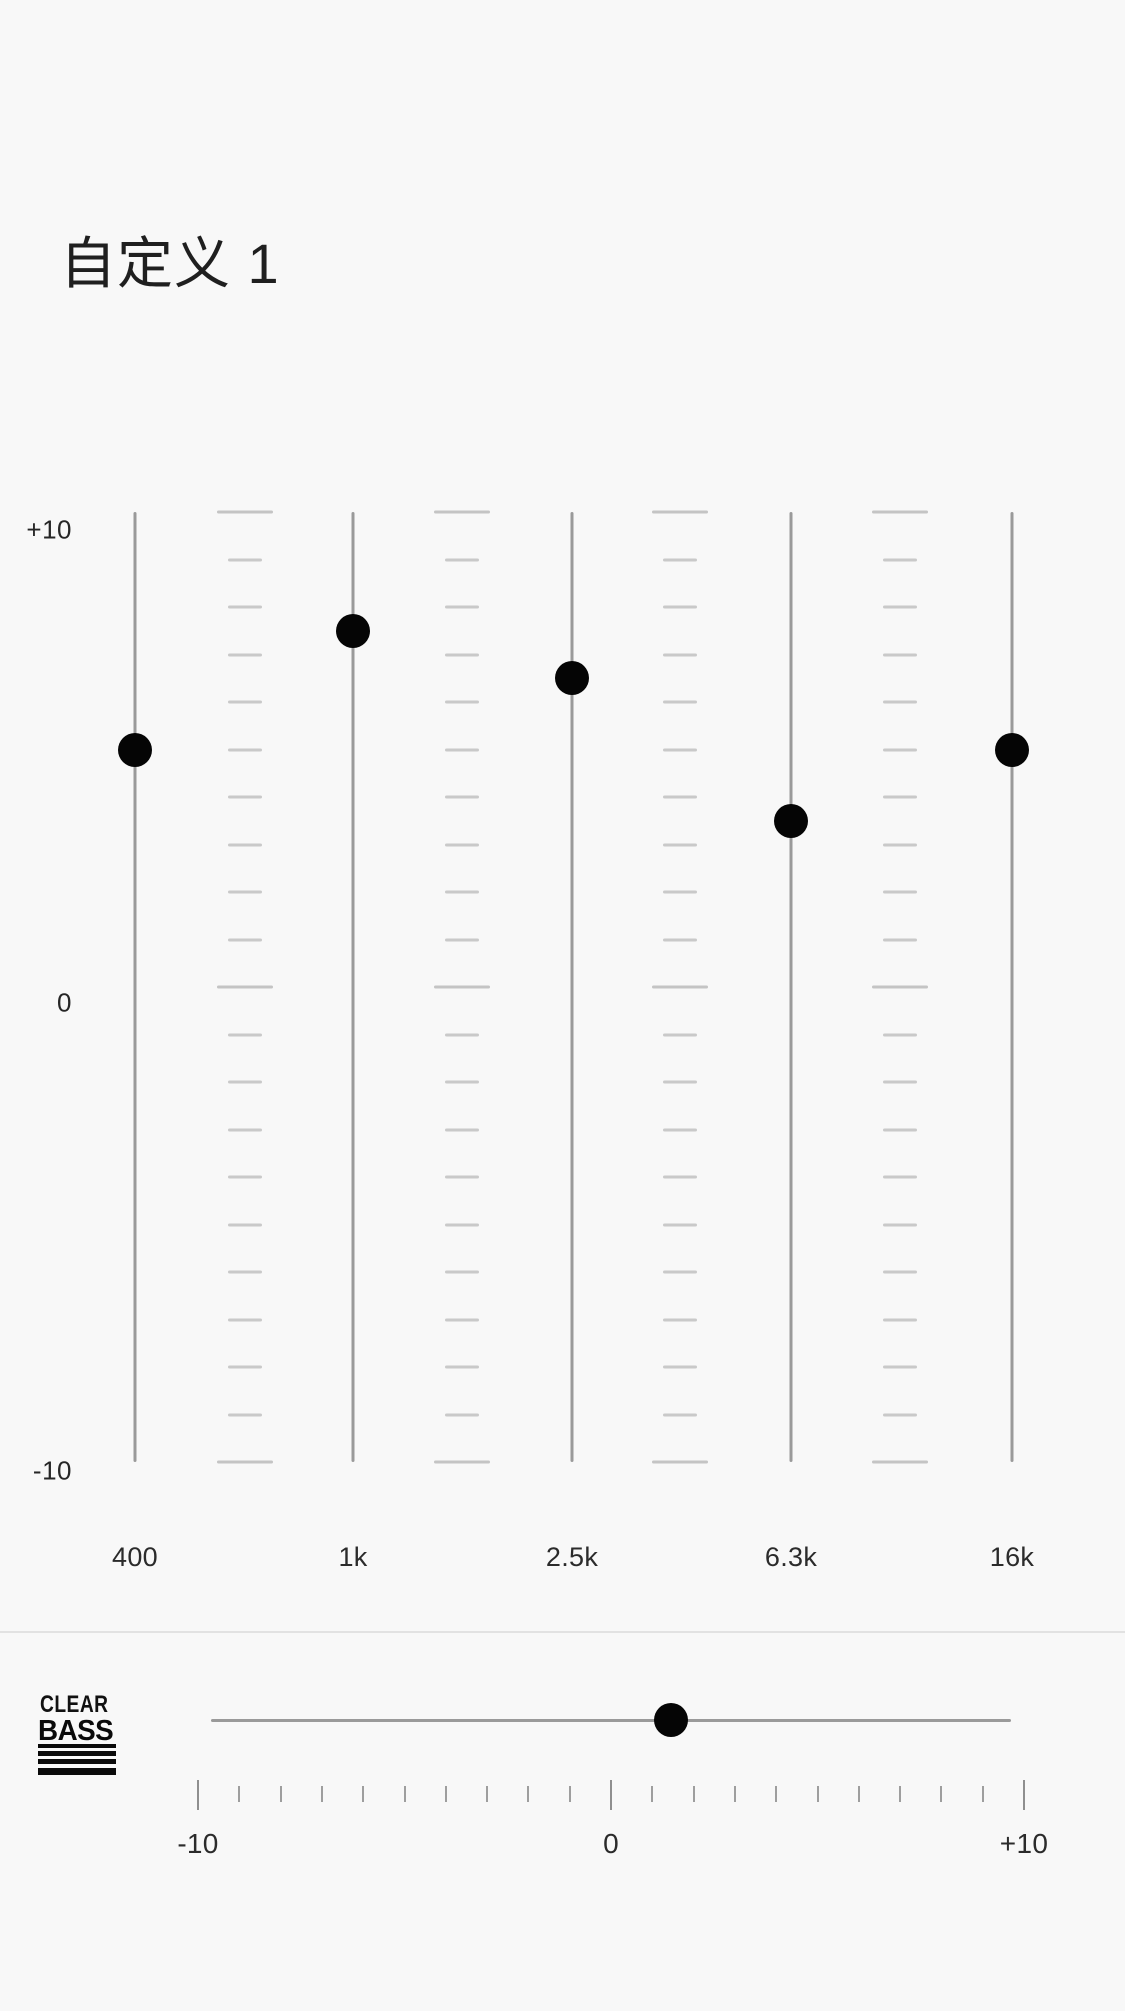 This screenshot has height=2011, width=1125. I want to click on clear-bass-logo: CLEAR BASS, so click(88, 1733).